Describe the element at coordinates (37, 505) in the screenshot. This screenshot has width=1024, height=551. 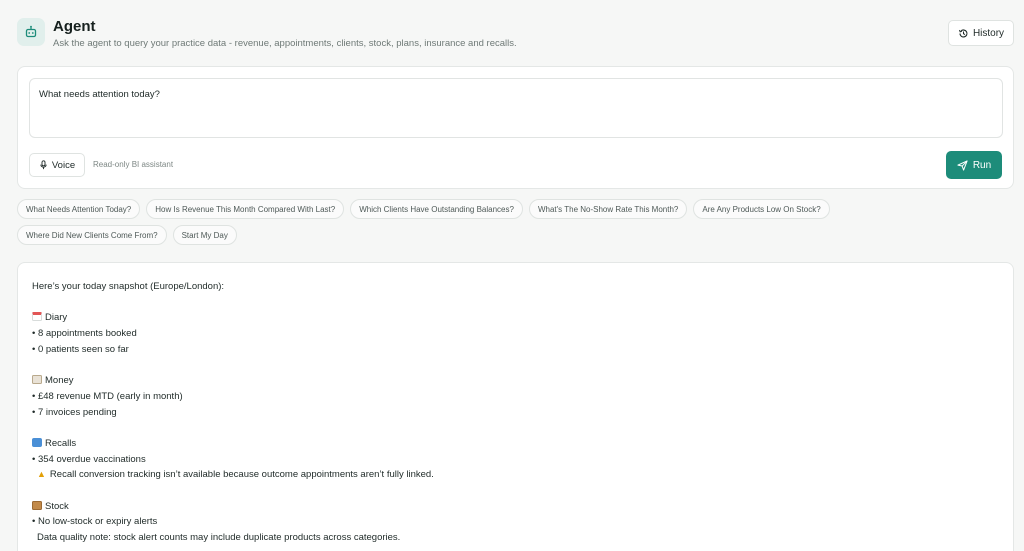
I see `package-icon` at that location.